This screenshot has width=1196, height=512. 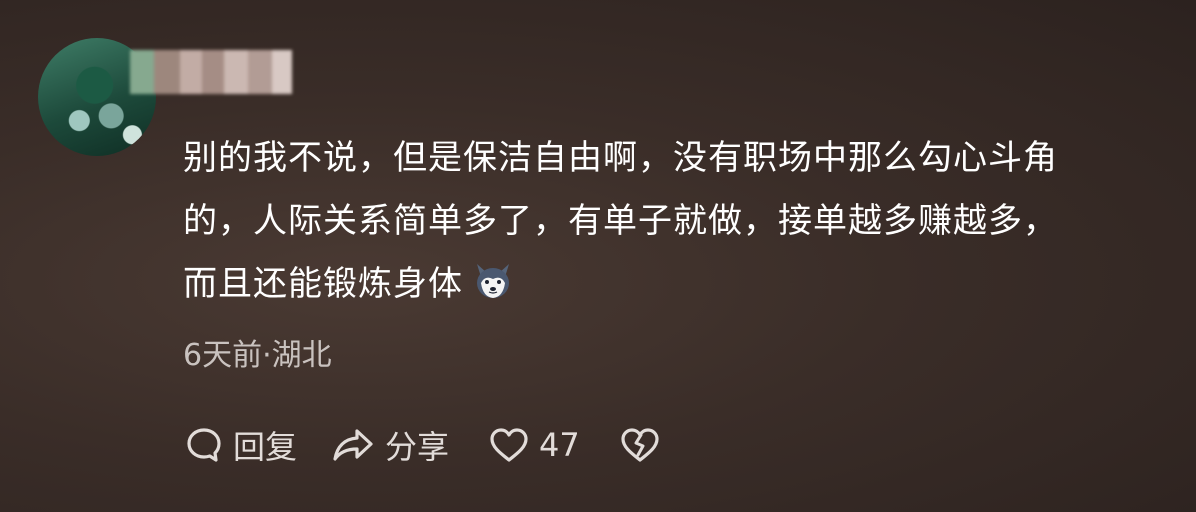 I want to click on comment-line: 别的我不说，但是保洁自由啊，没有职场中那么勾心斗角, so click(x=620, y=158).